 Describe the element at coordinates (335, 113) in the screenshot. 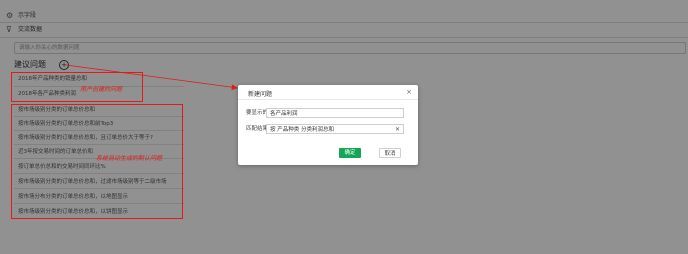

I see `display-text-input: 各产品利润` at that location.